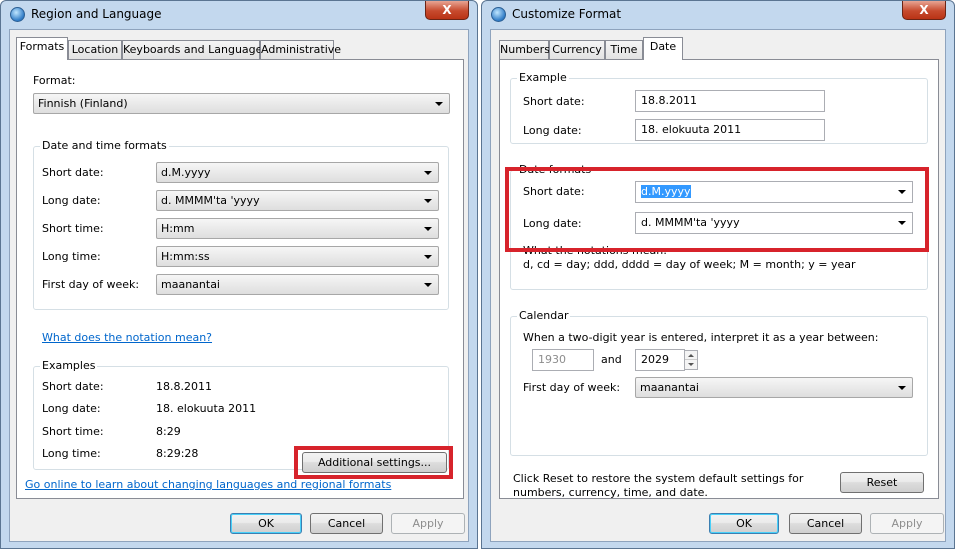 The width and height of the screenshot is (955, 549). I want to click on example-short-time-value: 8:29, so click(168, 431).